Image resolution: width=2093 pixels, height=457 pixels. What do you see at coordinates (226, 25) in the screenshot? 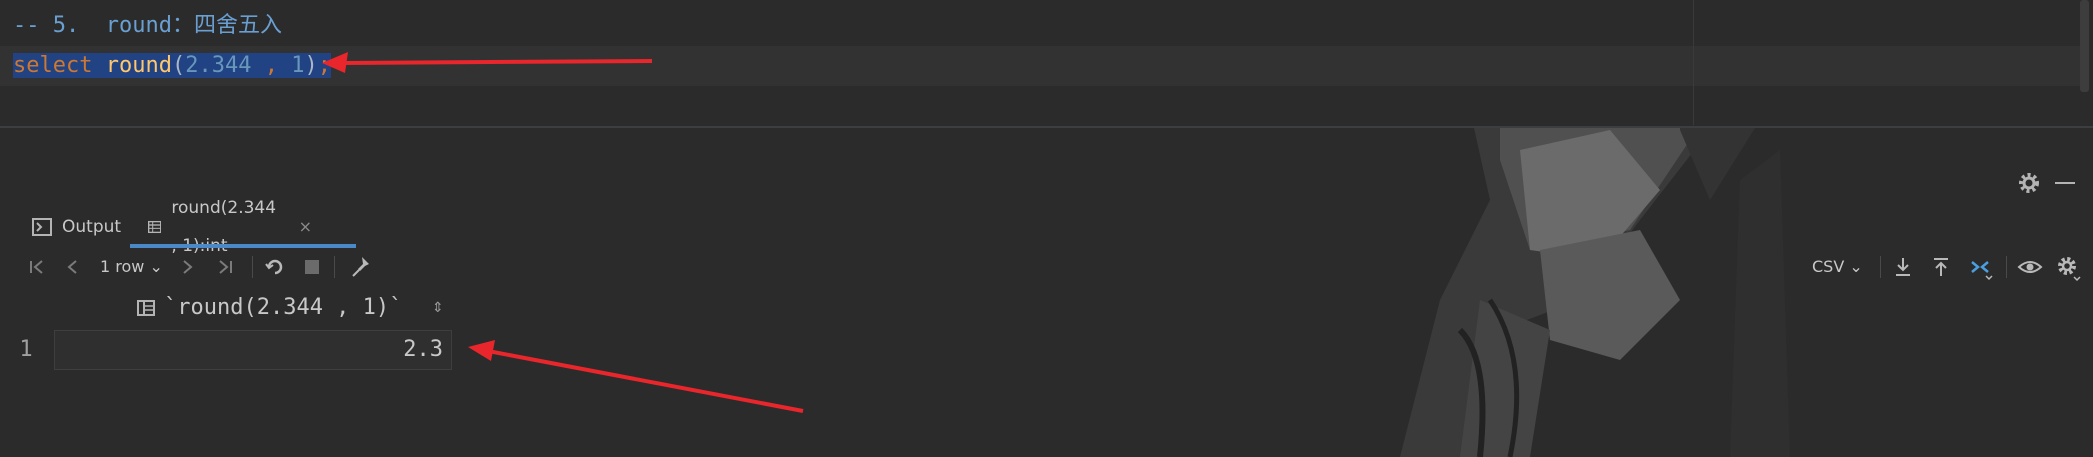
I see `comment-text: ：四舍五入` at bounding box center [226, 25].